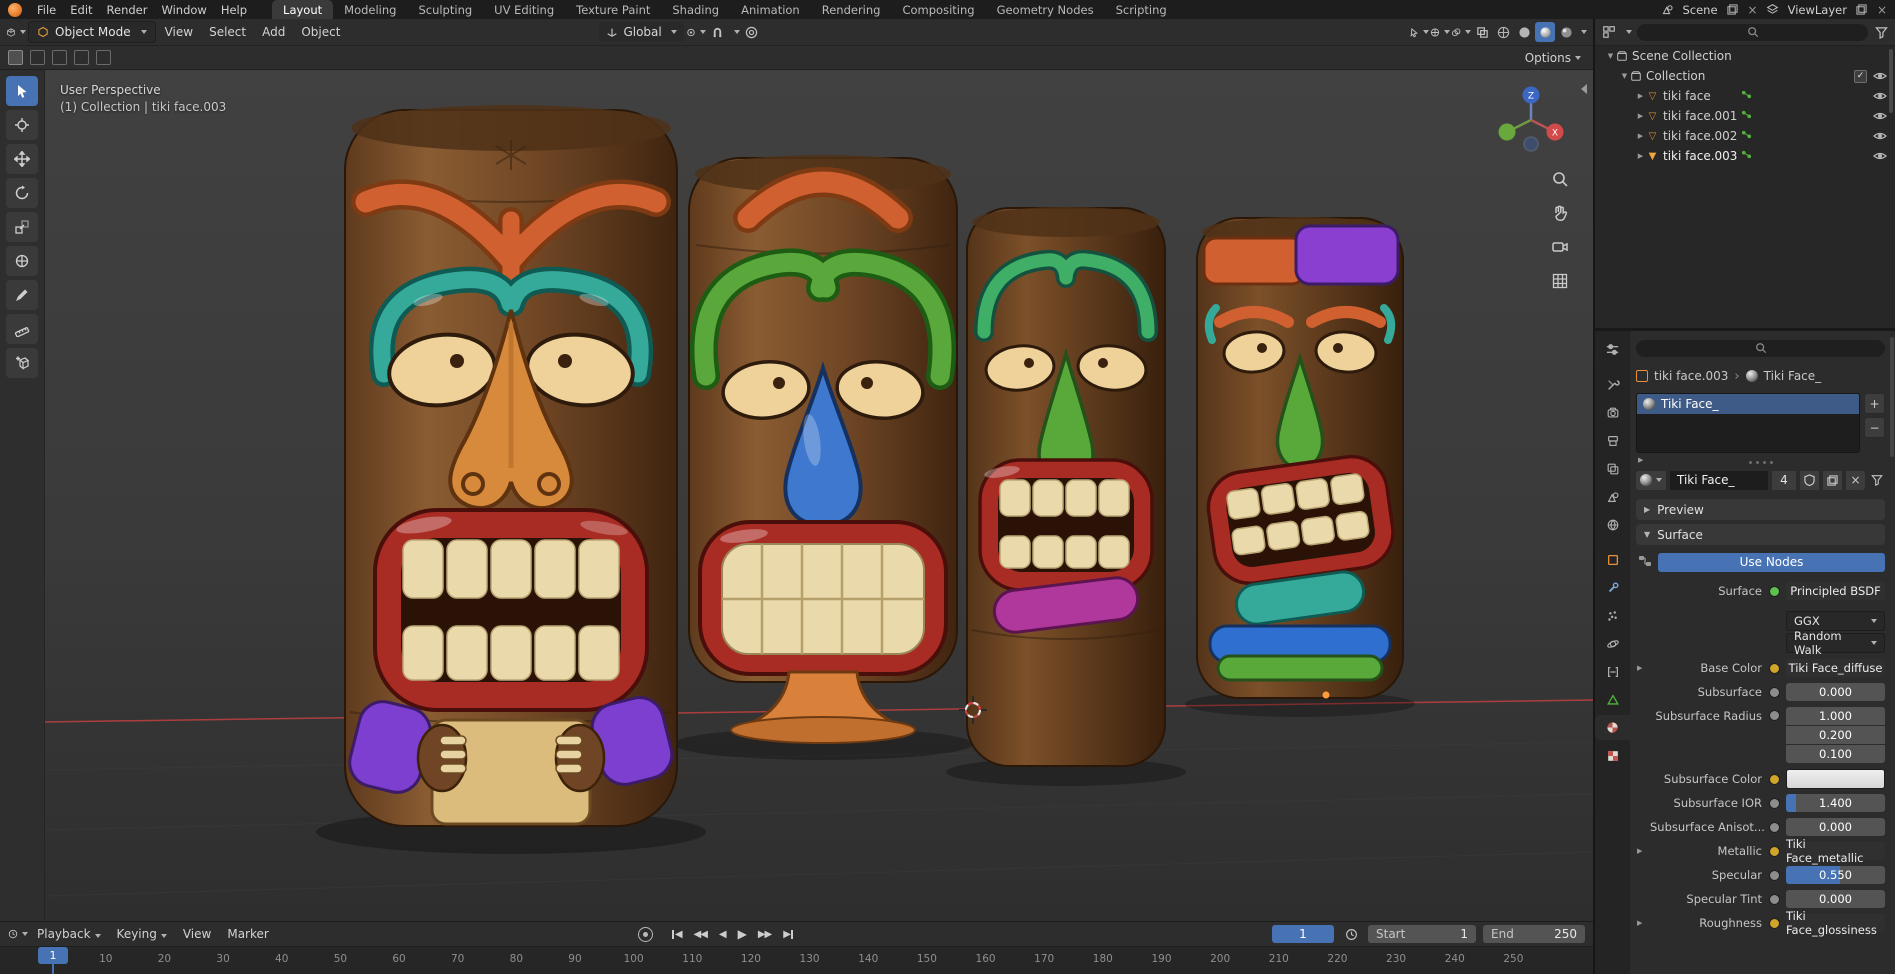 This screenshot has width=1895, height=974. Describe the element at coordinates (1584, 32) in the screenshot. I see `shading-dropdown-icon` at that location.